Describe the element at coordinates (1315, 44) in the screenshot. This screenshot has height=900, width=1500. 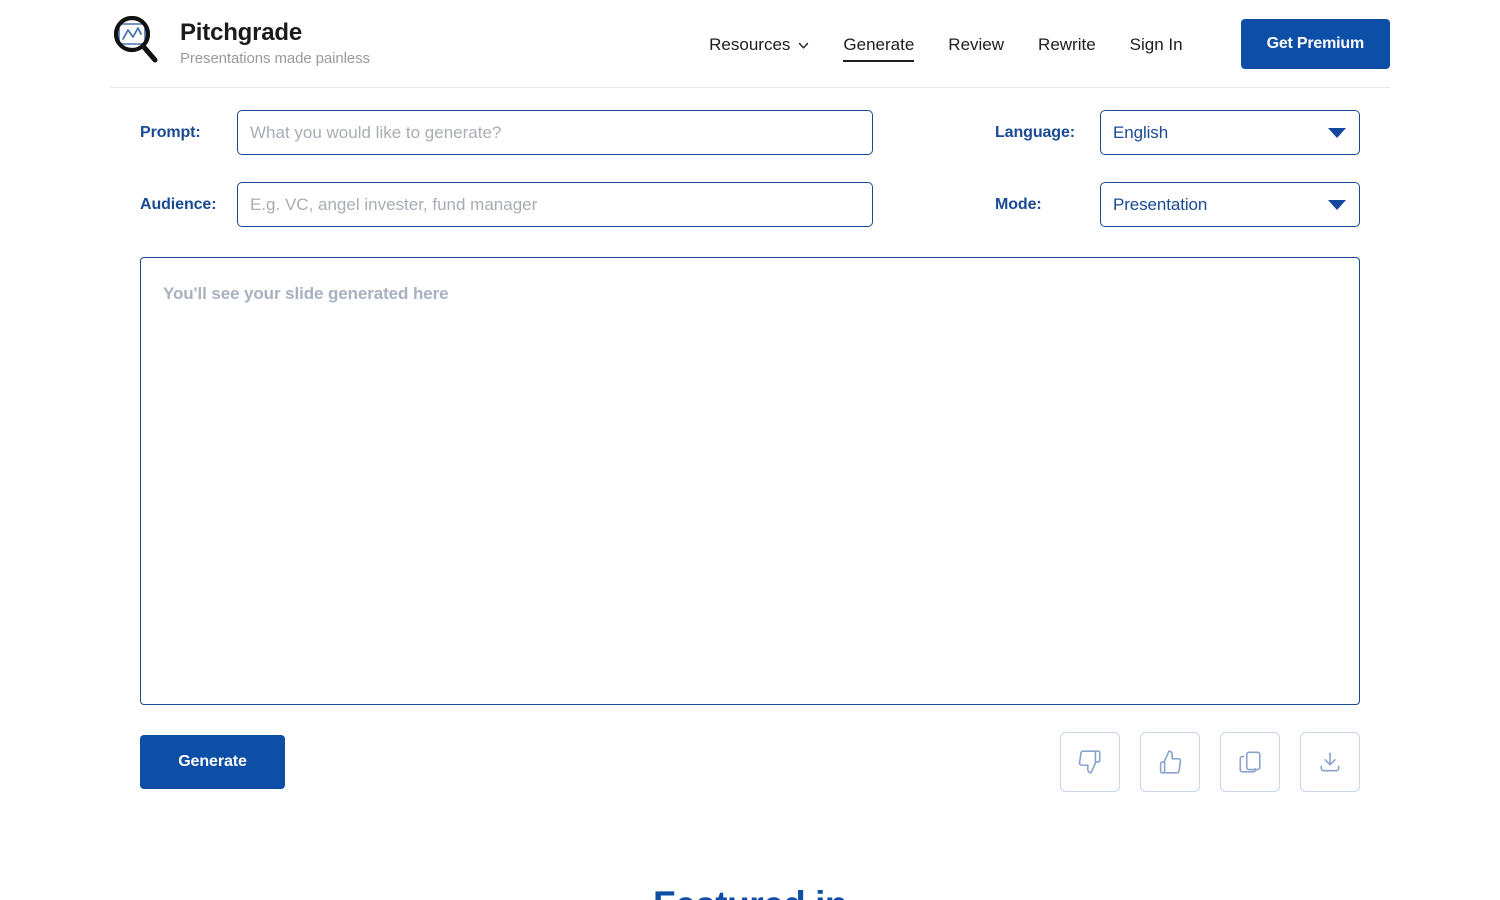
I see `get-premium-button: Get Premium` at that location.